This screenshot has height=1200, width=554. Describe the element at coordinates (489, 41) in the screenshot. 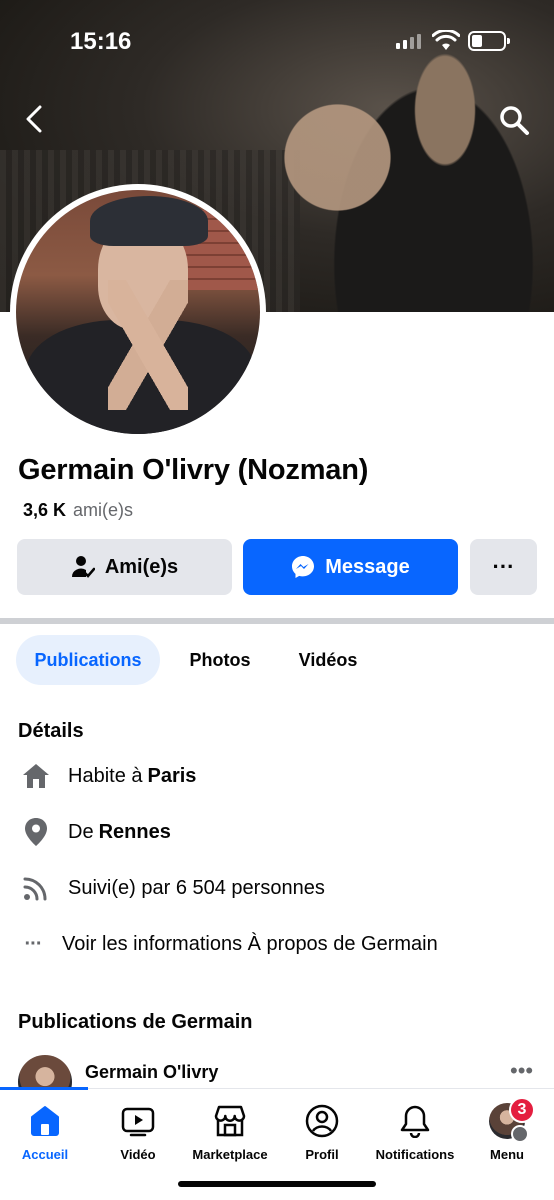

I see `battery-icon` at that location.